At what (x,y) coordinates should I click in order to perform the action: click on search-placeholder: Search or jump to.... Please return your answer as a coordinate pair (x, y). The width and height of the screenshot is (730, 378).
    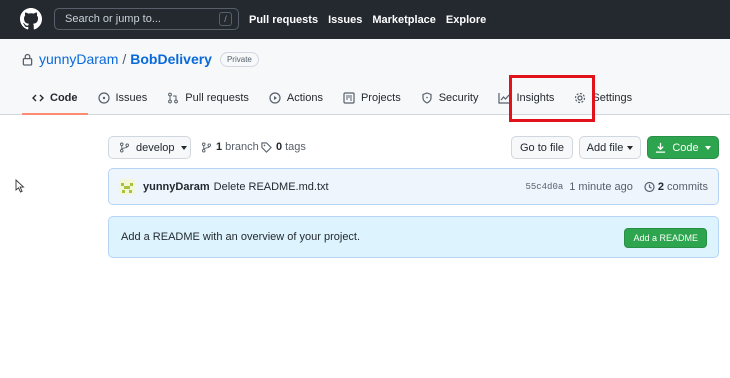
    Looking at the image, I should click on (113, 19).